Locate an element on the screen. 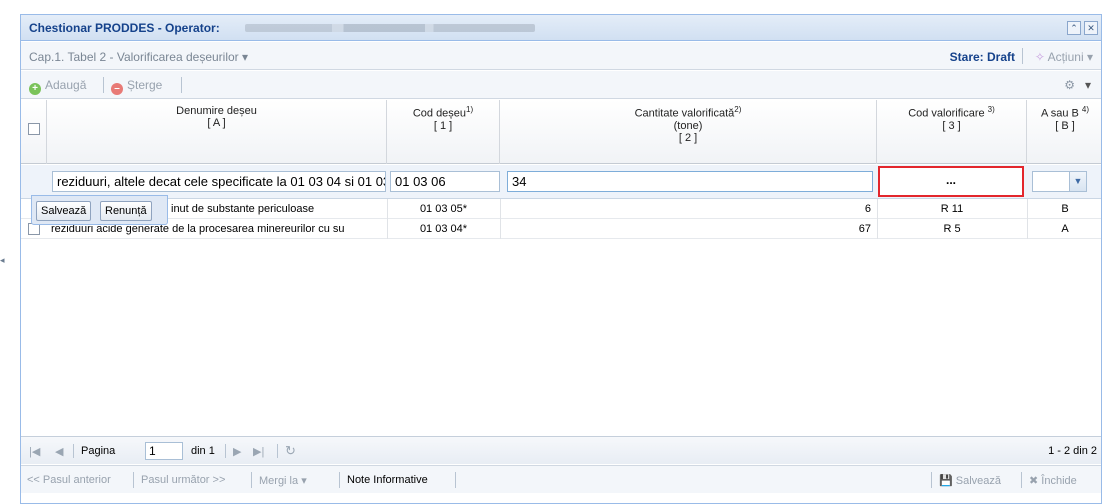  column-title: Cantitate valorificată is located at coordinates (684, 113).